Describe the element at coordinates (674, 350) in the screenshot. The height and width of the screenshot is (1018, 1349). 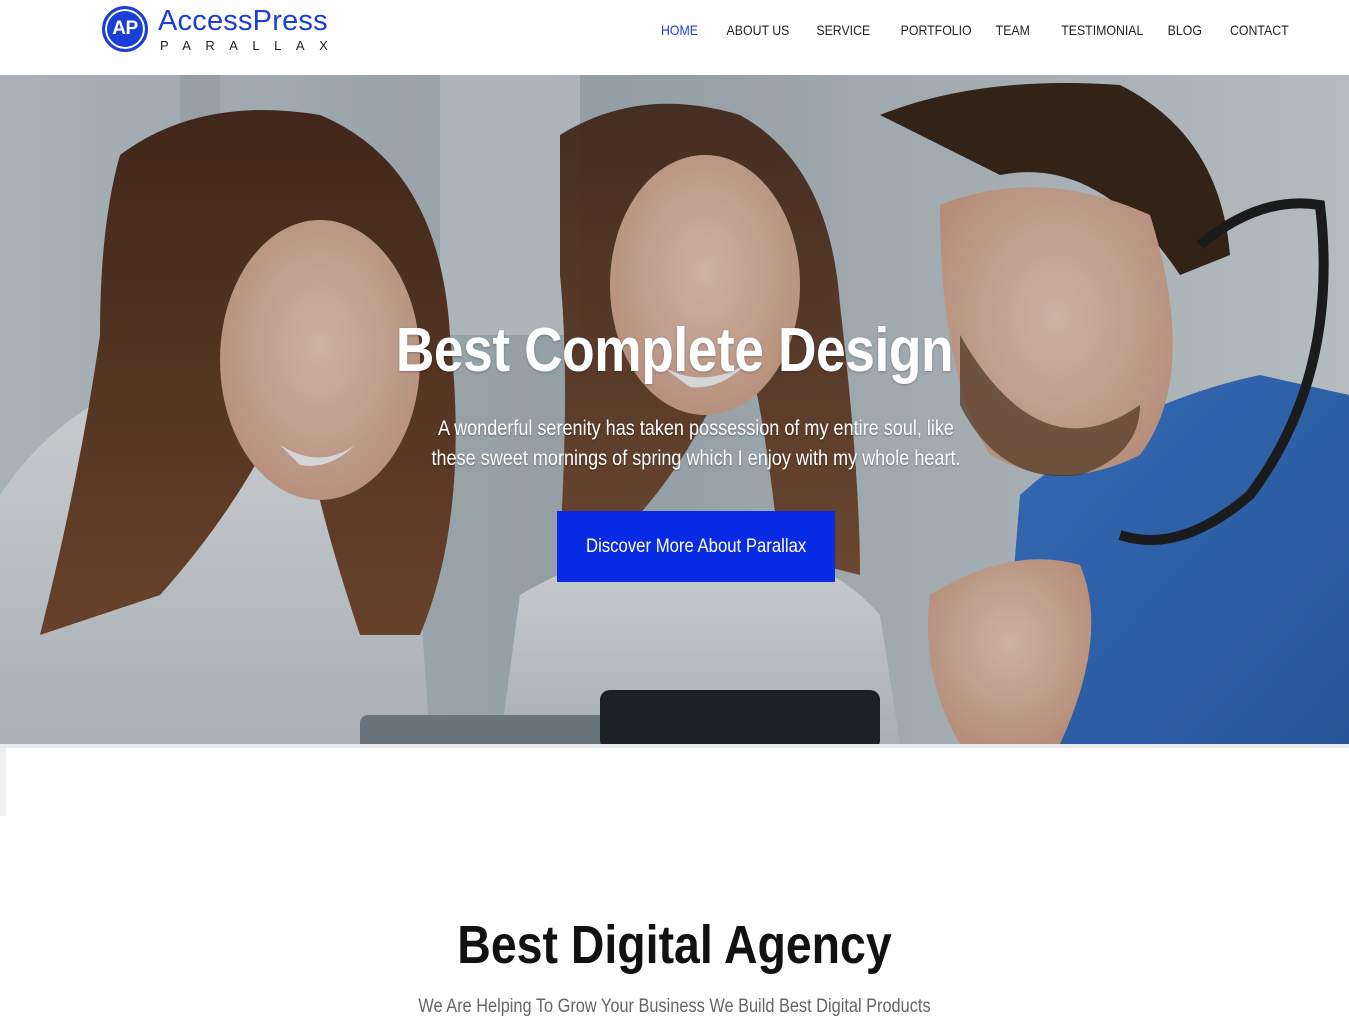
I see `hero-title: Best Complete Design` at that location.